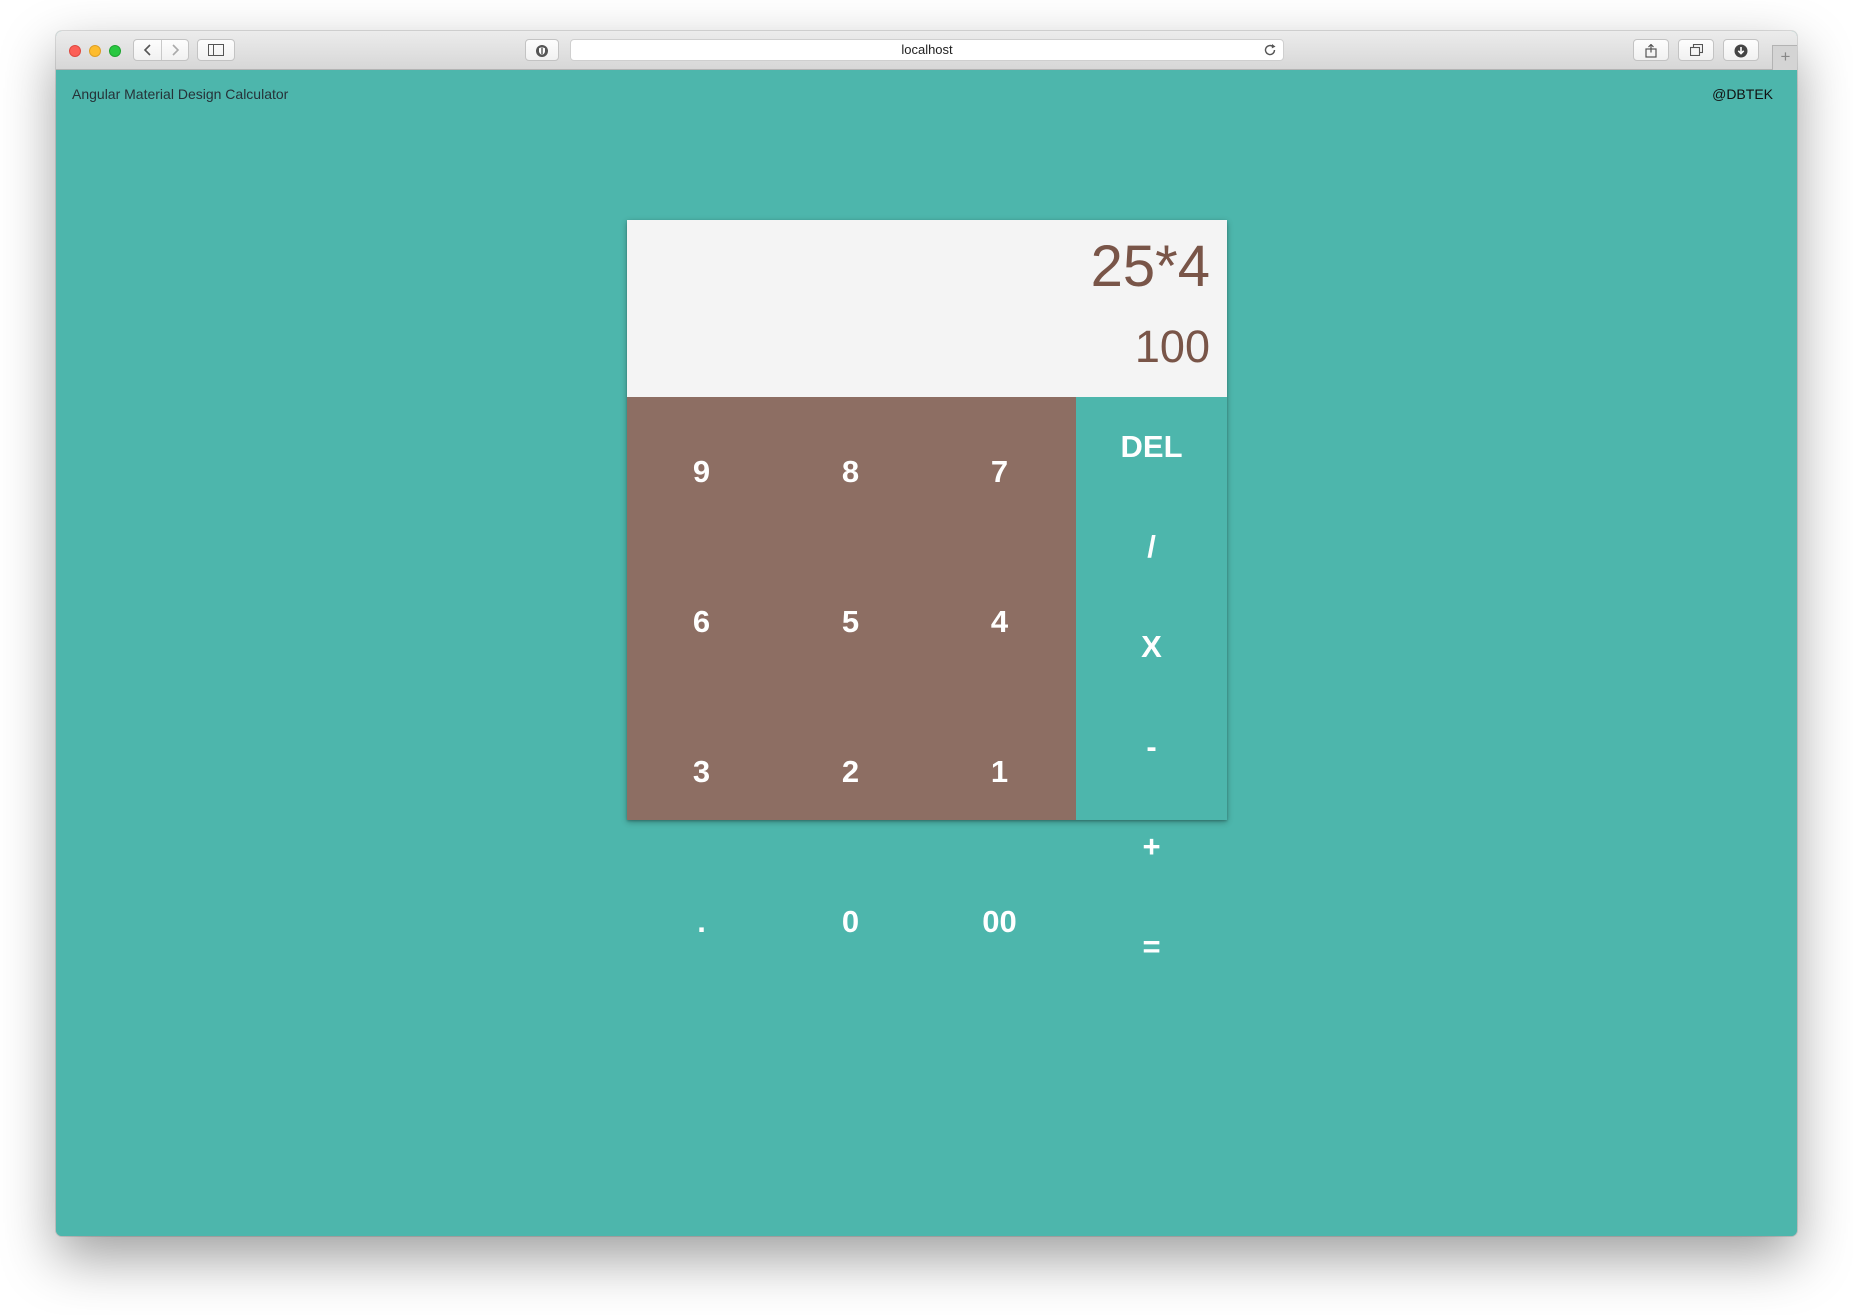 The width and height of the screenshot is (1853, 1315). I want to click on show-tabs-button, so click(1696, 50).